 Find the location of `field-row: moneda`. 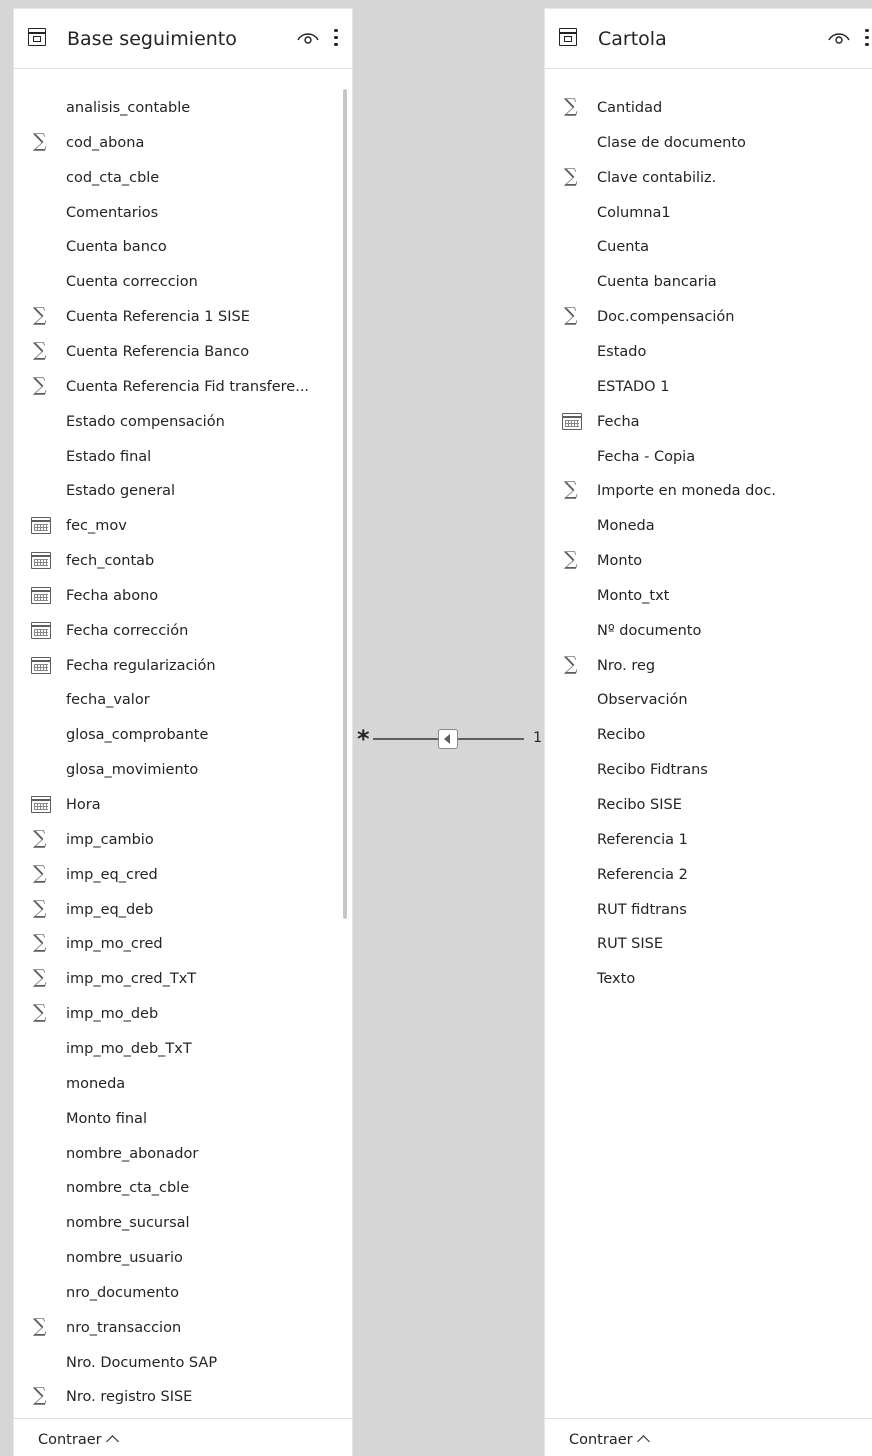

field-row: moneda is located at coordinates (183, 1084).